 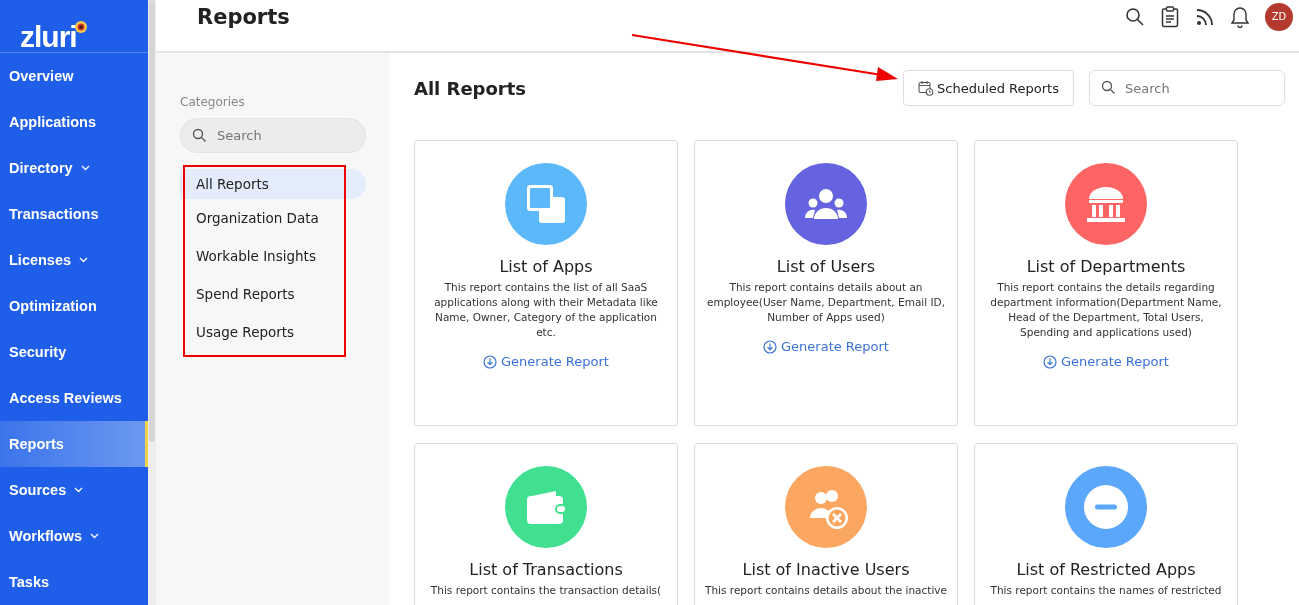 I want to click on category-search-field: Search, so click(x=273, y=135).